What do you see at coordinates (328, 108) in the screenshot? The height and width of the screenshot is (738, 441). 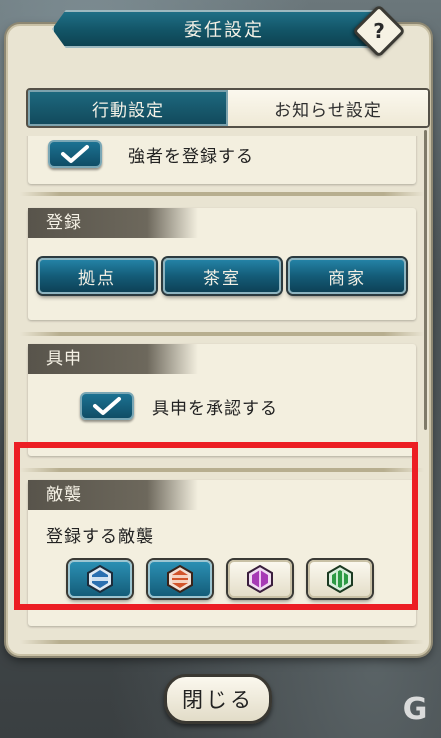 I see `tab-notification-settings: お知らせ設定` at bounding box center [328, 108].